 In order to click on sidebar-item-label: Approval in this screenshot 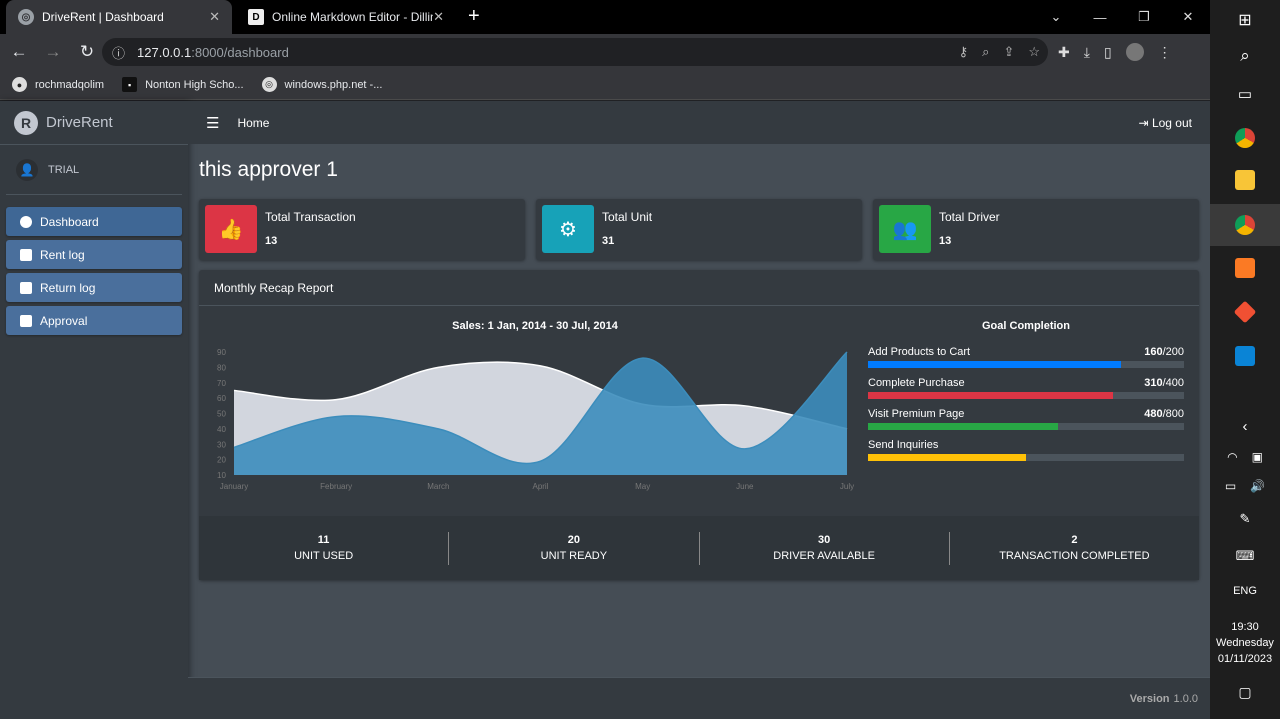, I will do `click(64, 320)`.